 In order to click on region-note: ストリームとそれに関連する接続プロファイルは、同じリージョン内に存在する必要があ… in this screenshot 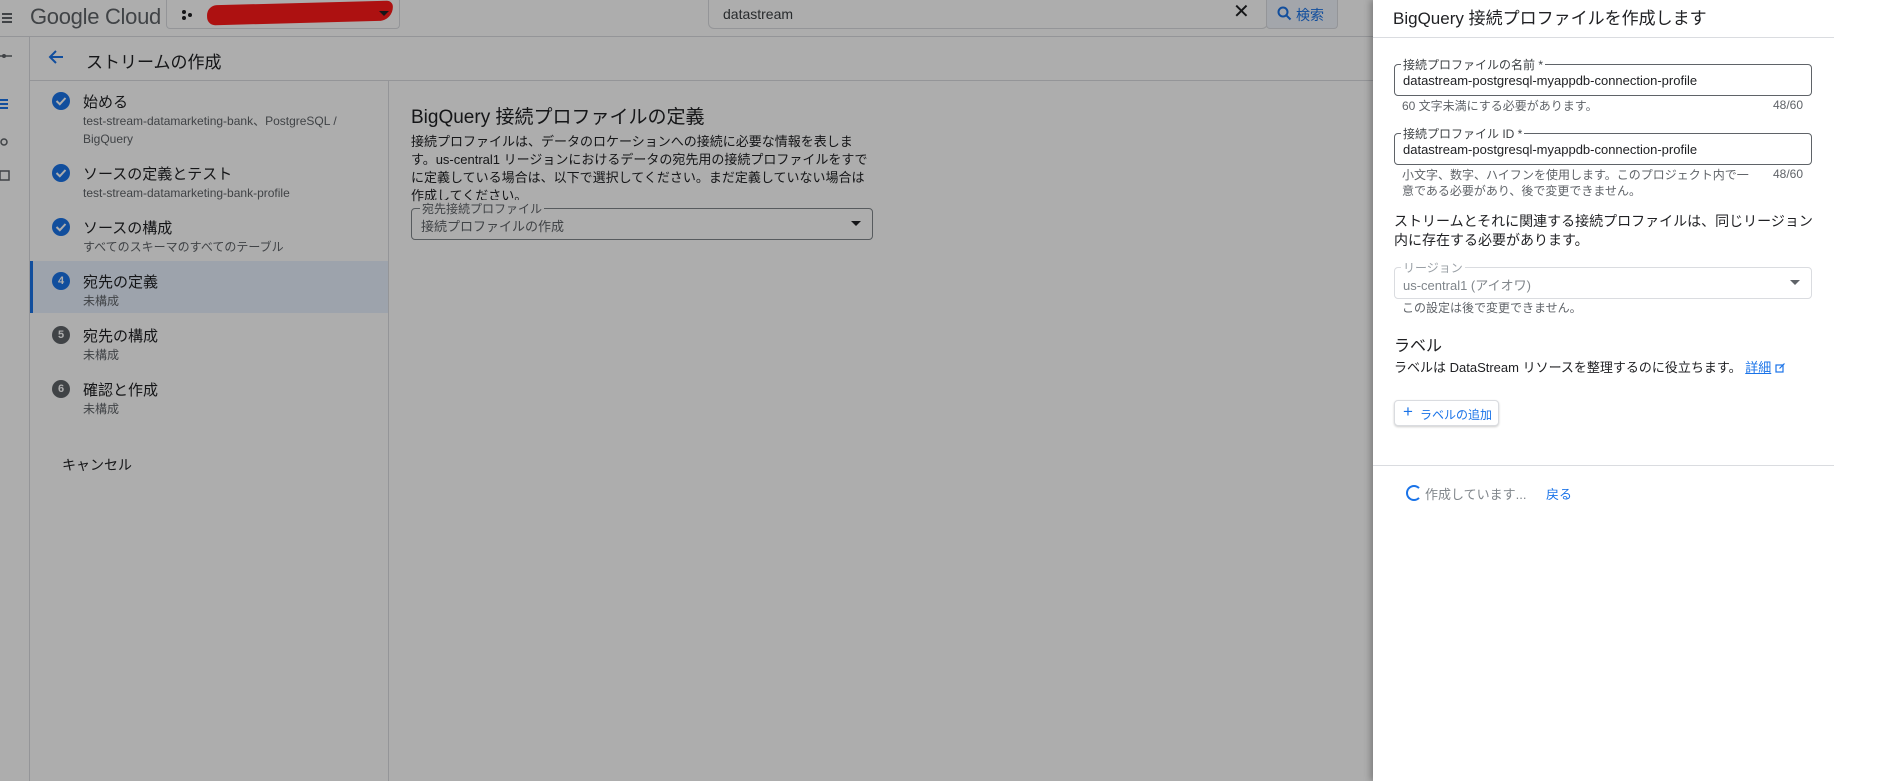, I will do `click(1603, 230)`.